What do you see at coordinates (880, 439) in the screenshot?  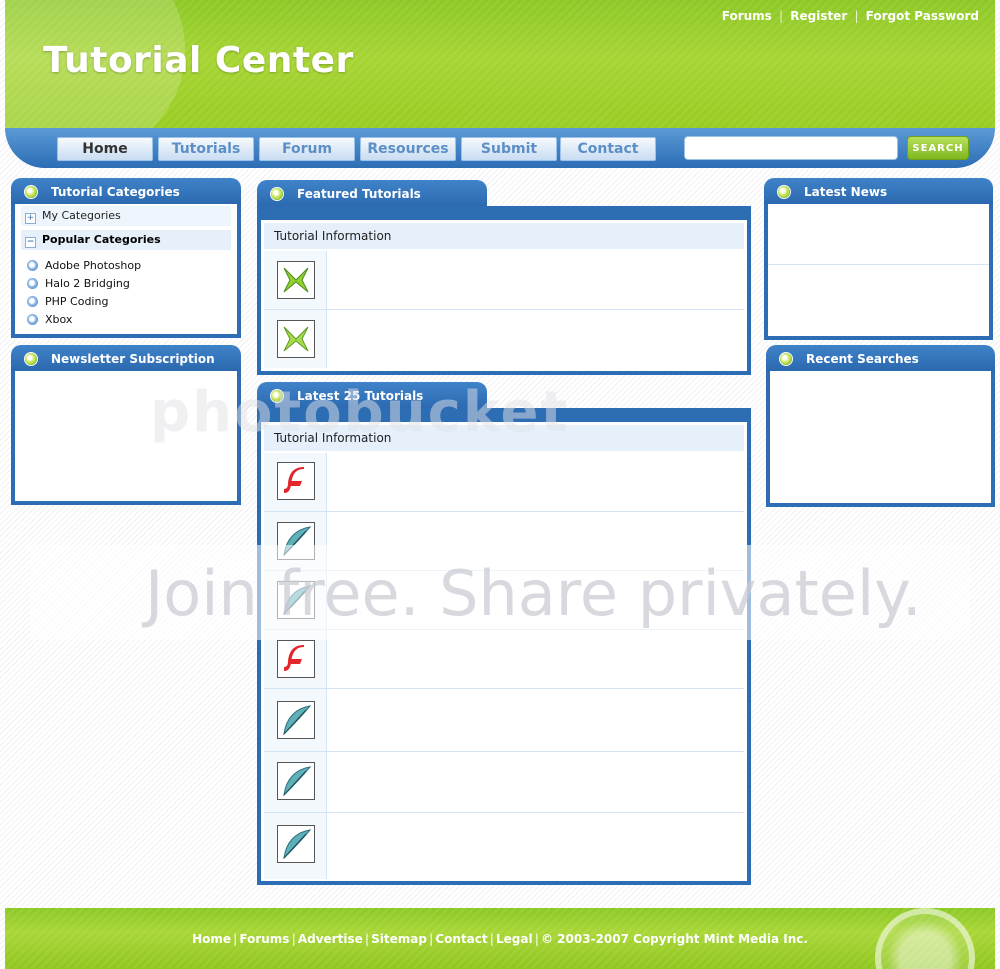 I see `searches-body` at bounding box center [880, 439].